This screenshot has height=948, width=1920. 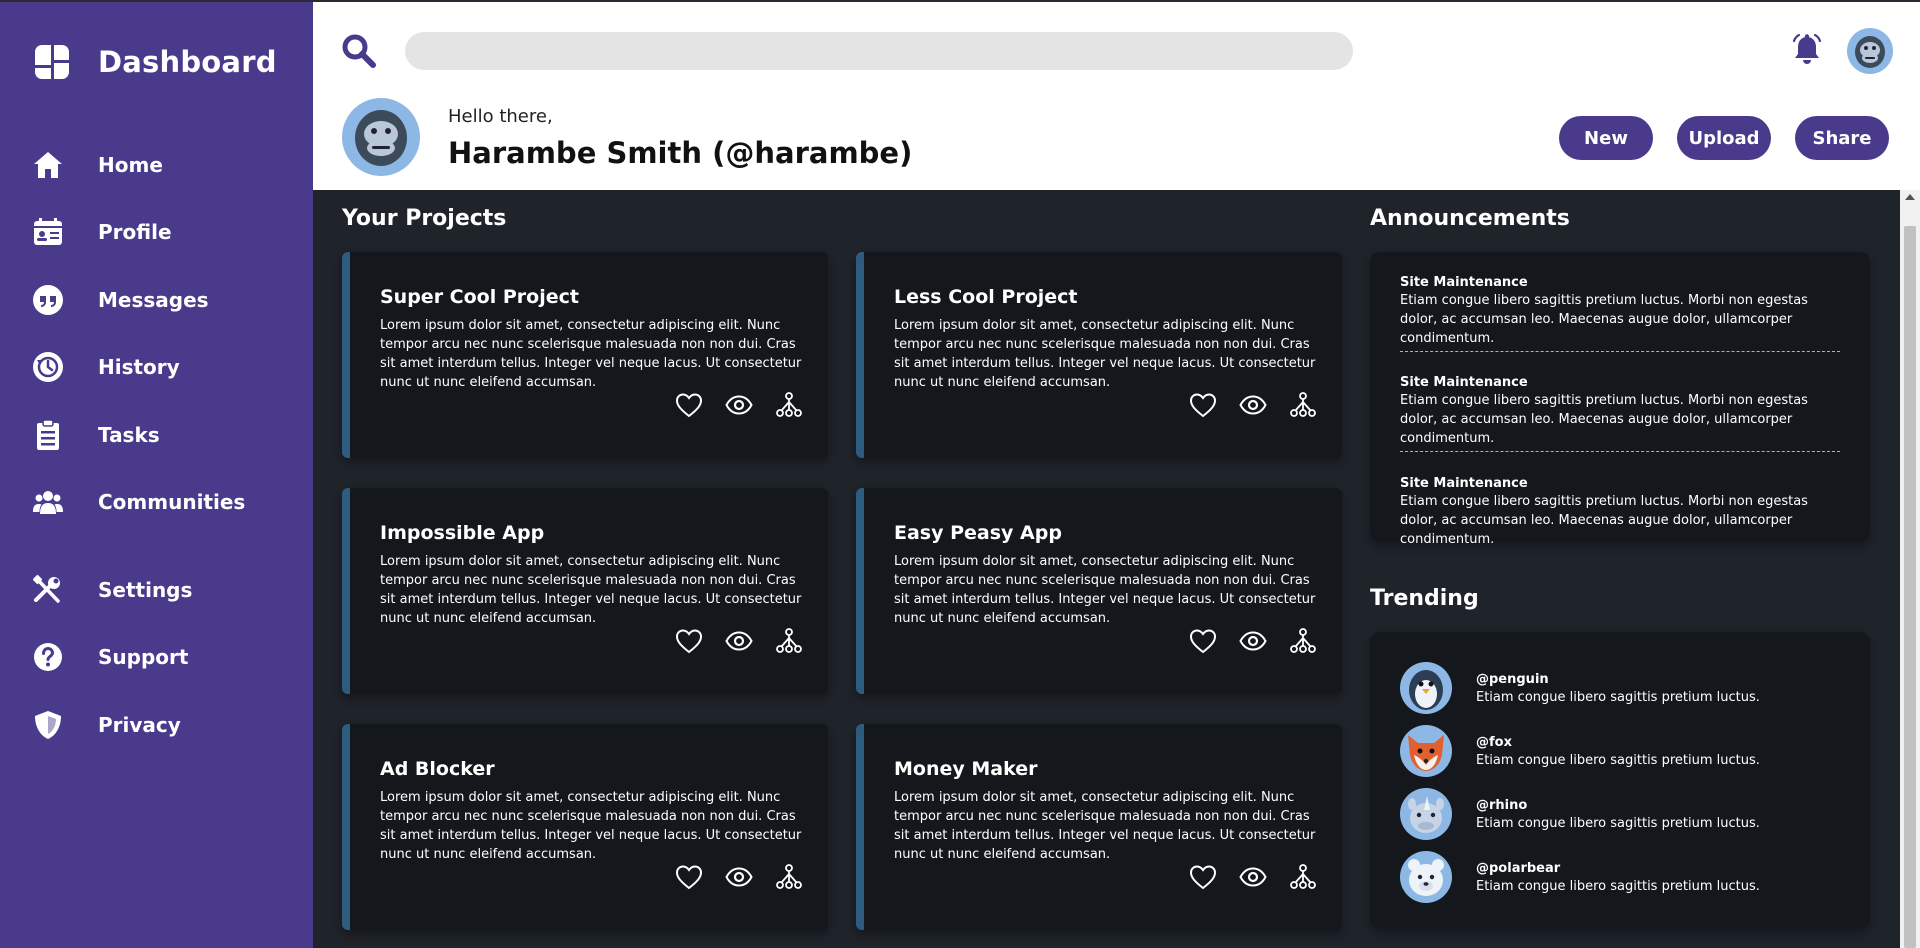 What do you see at coordinates (48, 367) in the screenshot?
I see `history-icon` at bounding box center [48, 367].